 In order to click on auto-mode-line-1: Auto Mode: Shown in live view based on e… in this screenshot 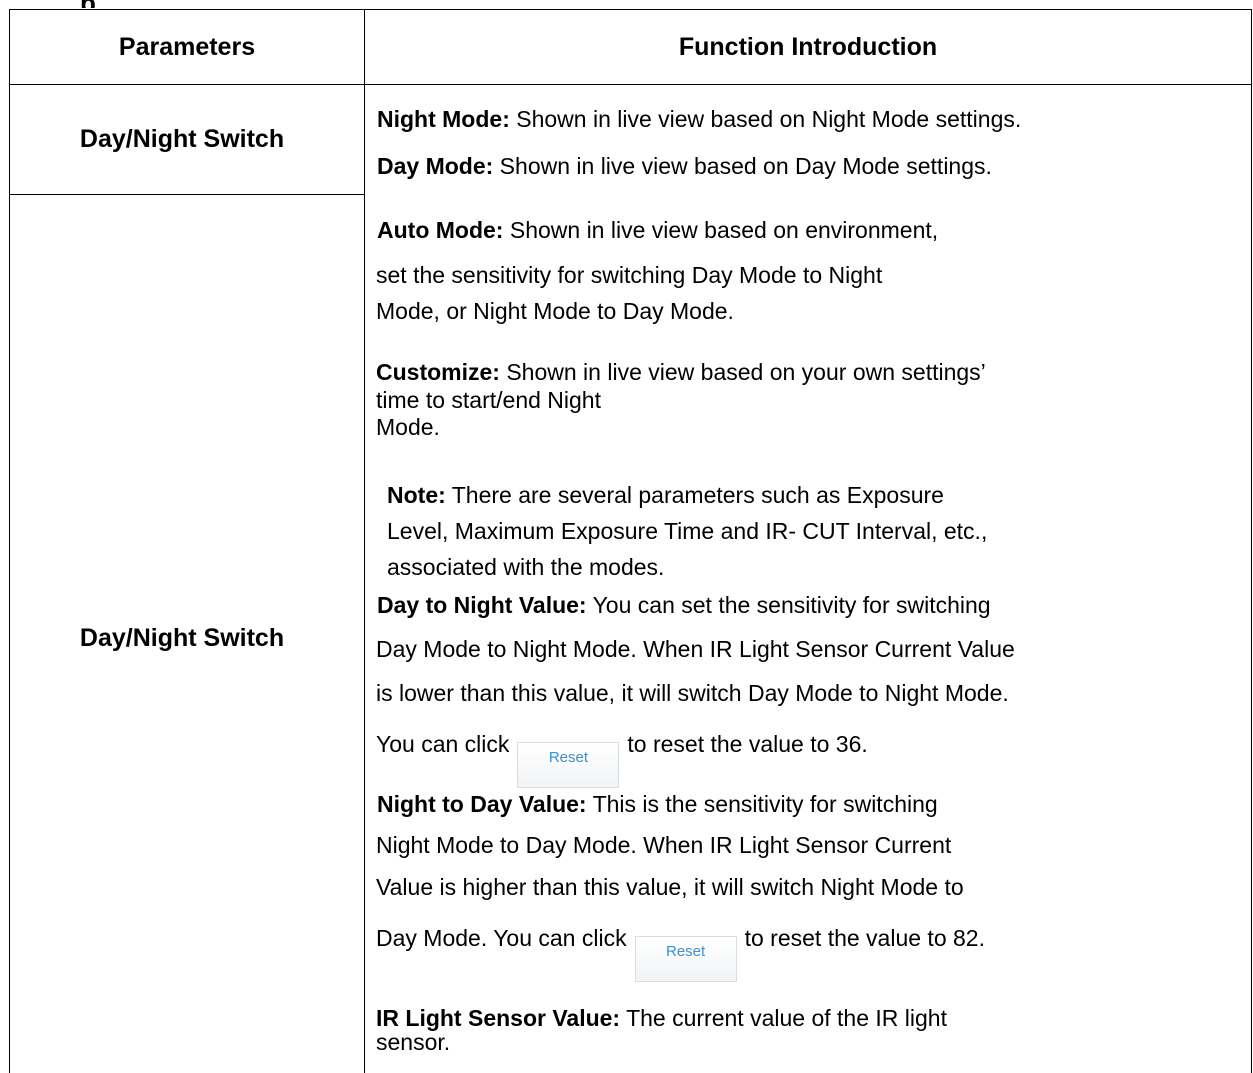, I will do `click(658, 230)`.